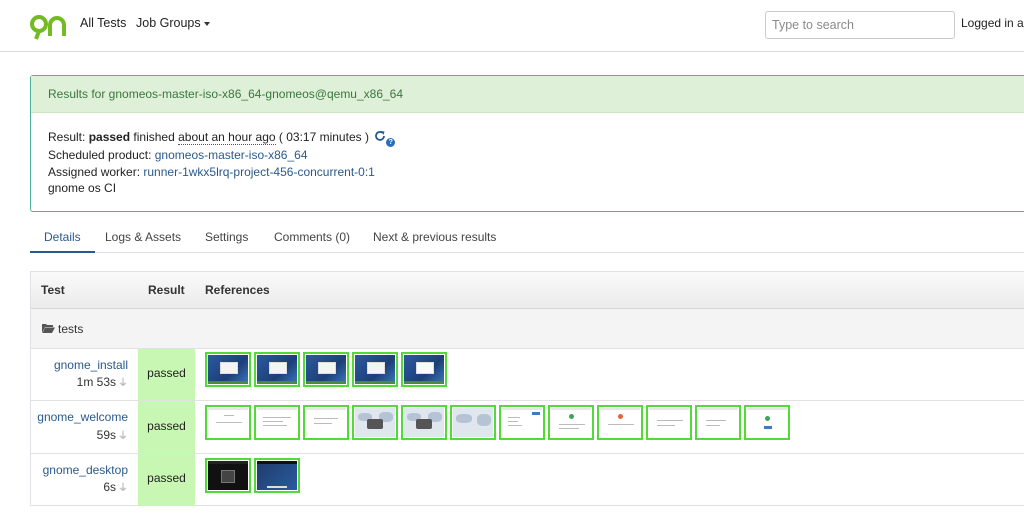  What do you see at coordinates (103, 23) in the screenshot?
I see `all-tests-link: All Tests` at bounding box center [103, 23].